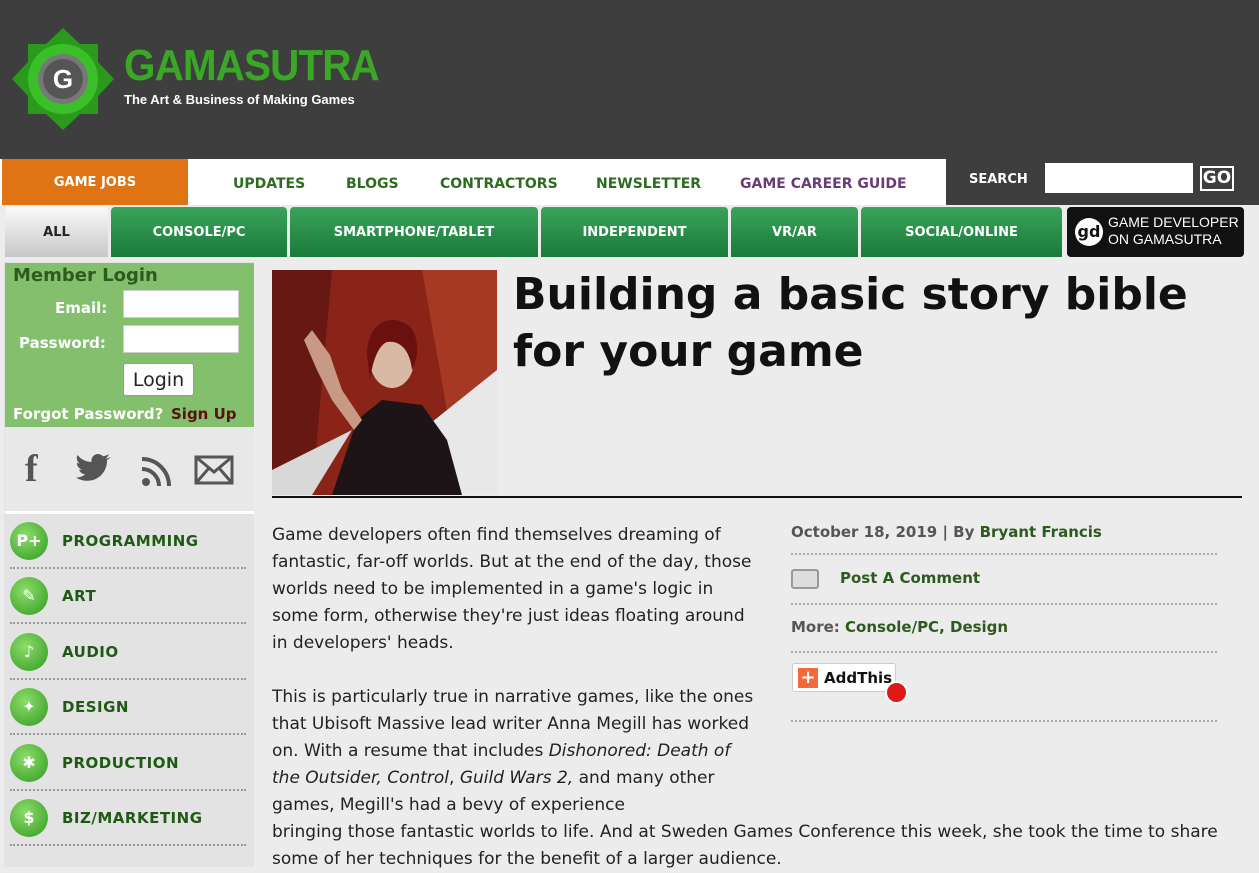  I want to click on logo-tagline: The Art & Business of Making Games, so click(239, 99).